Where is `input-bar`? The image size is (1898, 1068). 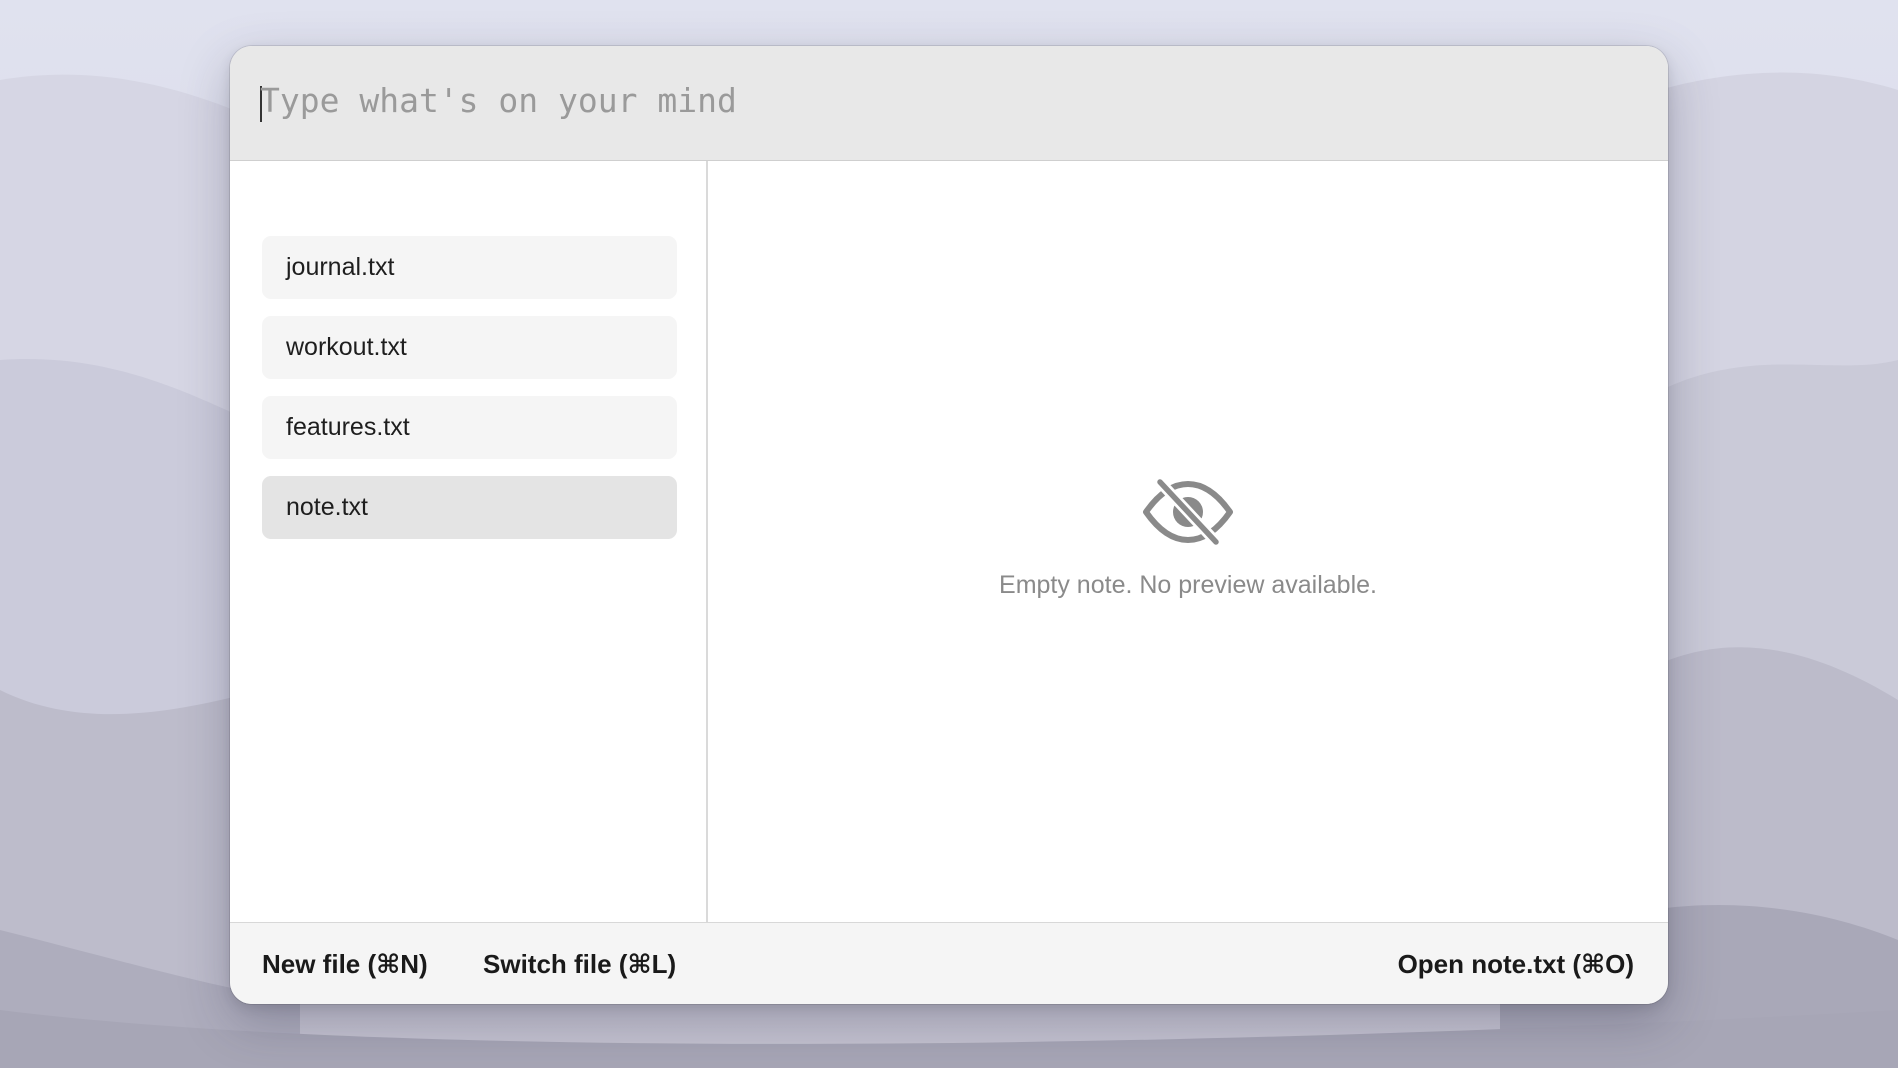
input-bar is located at coordinates (949, 103).